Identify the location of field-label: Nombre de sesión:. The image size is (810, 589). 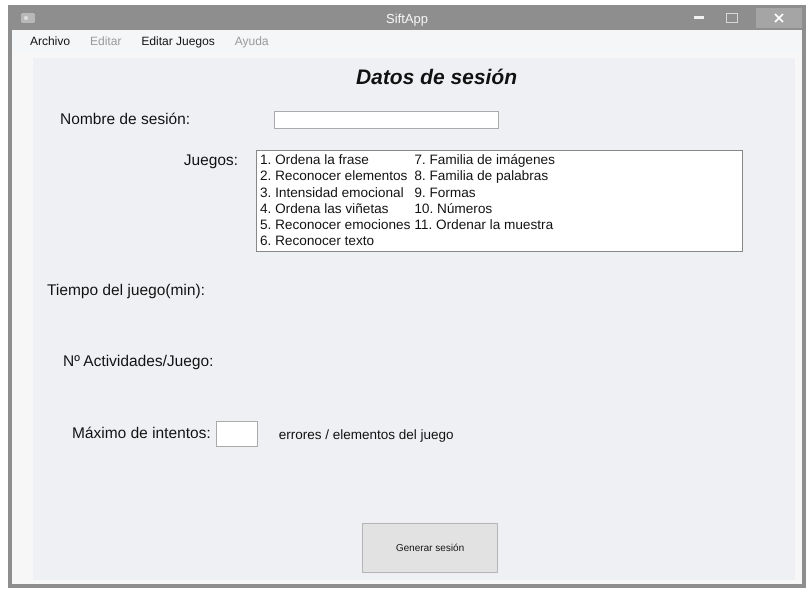
(126, 120).